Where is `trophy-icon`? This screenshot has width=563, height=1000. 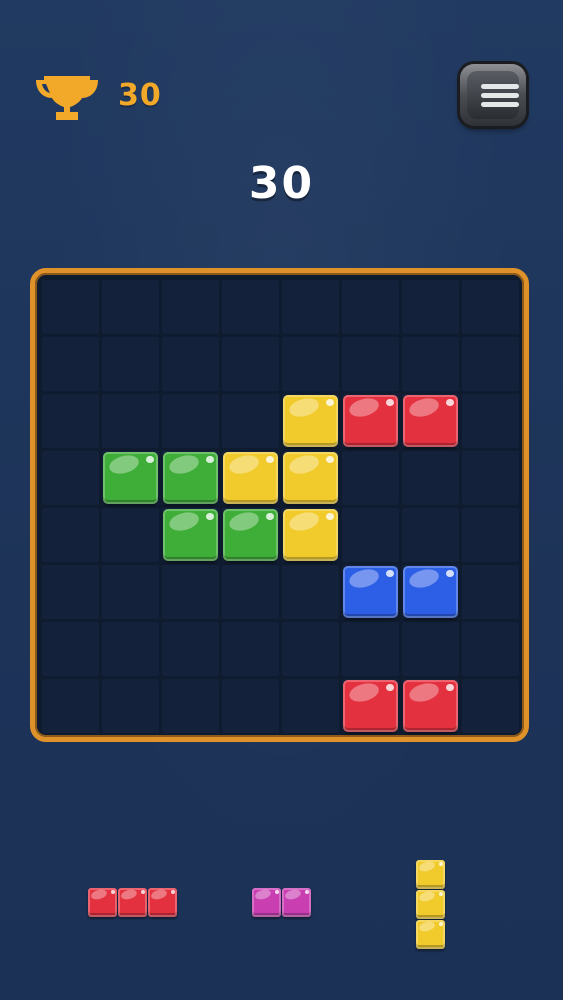
trophy-icon is located at coordinates (67, 97).